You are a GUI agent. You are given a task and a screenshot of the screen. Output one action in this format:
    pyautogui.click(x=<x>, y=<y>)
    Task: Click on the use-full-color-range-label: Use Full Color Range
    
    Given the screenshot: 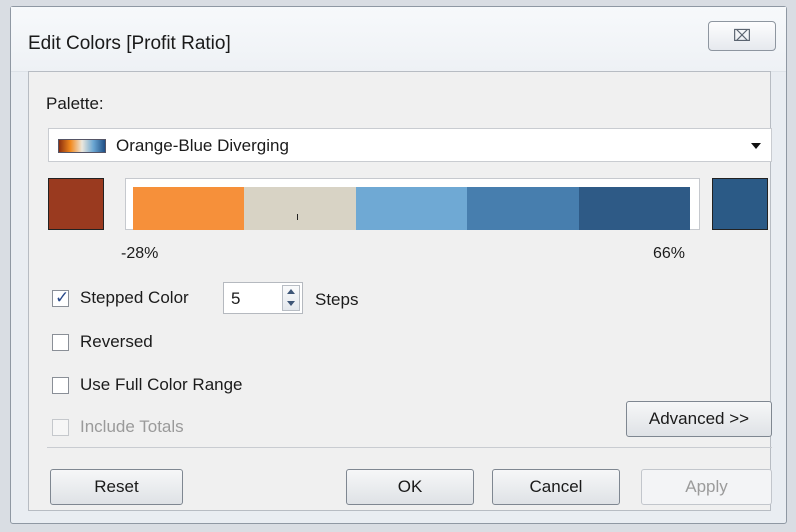 What is the action you would take?
    pyautogui.click(x=161, y=384)
    